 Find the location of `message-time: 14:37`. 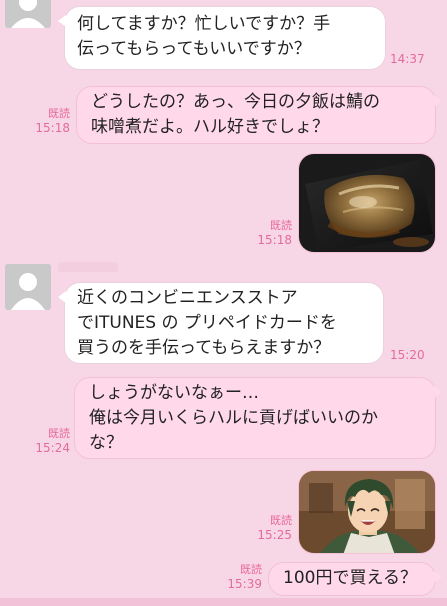

message-time: 14:37 is located at coordinates (407, 59).